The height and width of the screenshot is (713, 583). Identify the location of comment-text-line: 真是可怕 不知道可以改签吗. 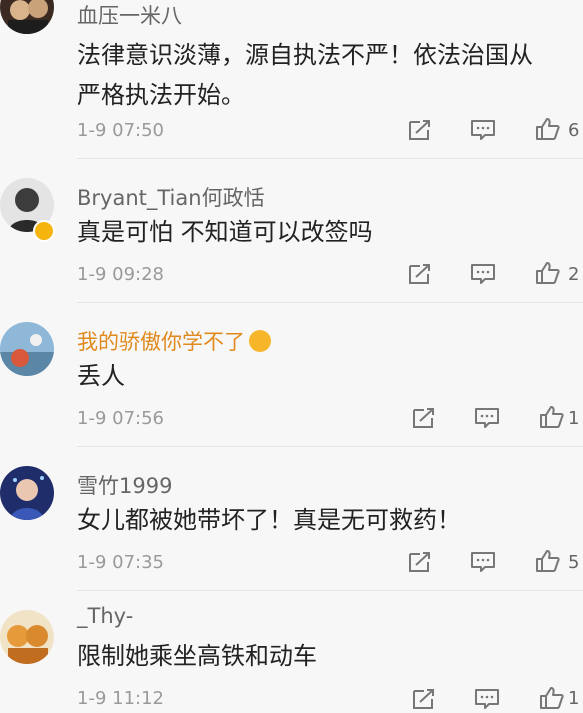
(225, 232).